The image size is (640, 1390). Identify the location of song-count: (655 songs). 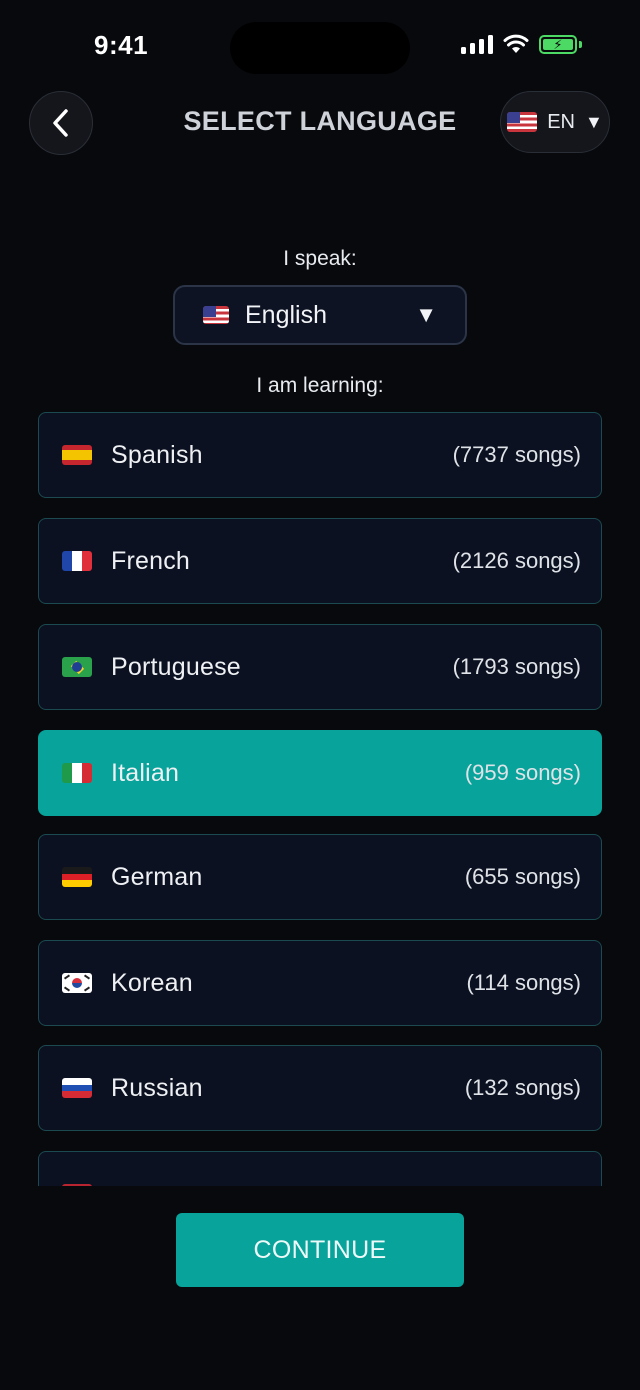
(522, 876).